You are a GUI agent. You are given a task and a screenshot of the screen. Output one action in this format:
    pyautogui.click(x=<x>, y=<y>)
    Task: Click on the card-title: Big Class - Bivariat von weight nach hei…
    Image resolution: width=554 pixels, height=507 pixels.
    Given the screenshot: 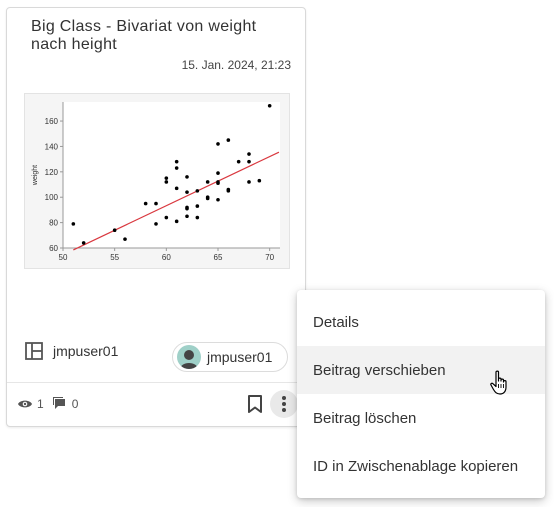 What is the action you would take?
    pyautogui.click(x=161, y=36)
    